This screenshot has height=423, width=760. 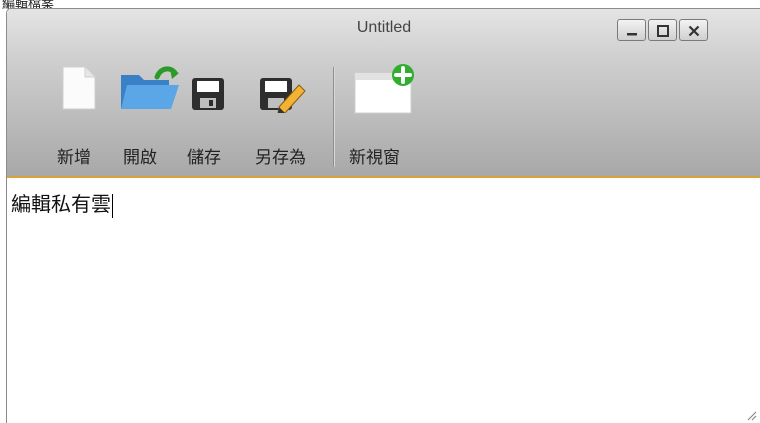 I want to click on maximize-icon, so click(x=663, y=31).